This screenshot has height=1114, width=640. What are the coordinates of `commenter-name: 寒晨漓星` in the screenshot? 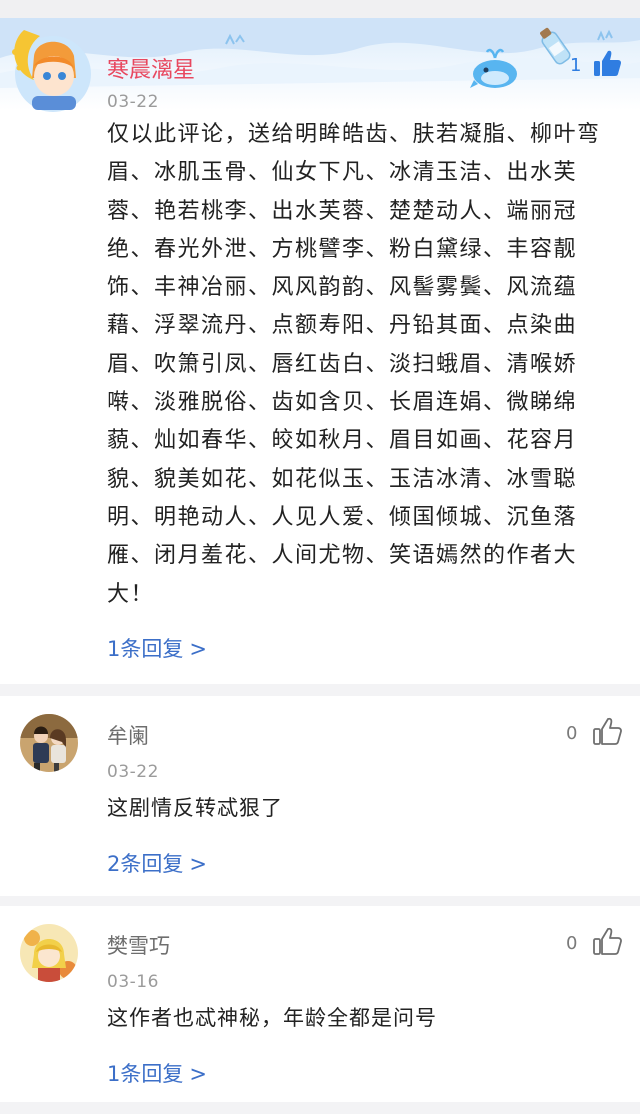 It's located at (151, 68).